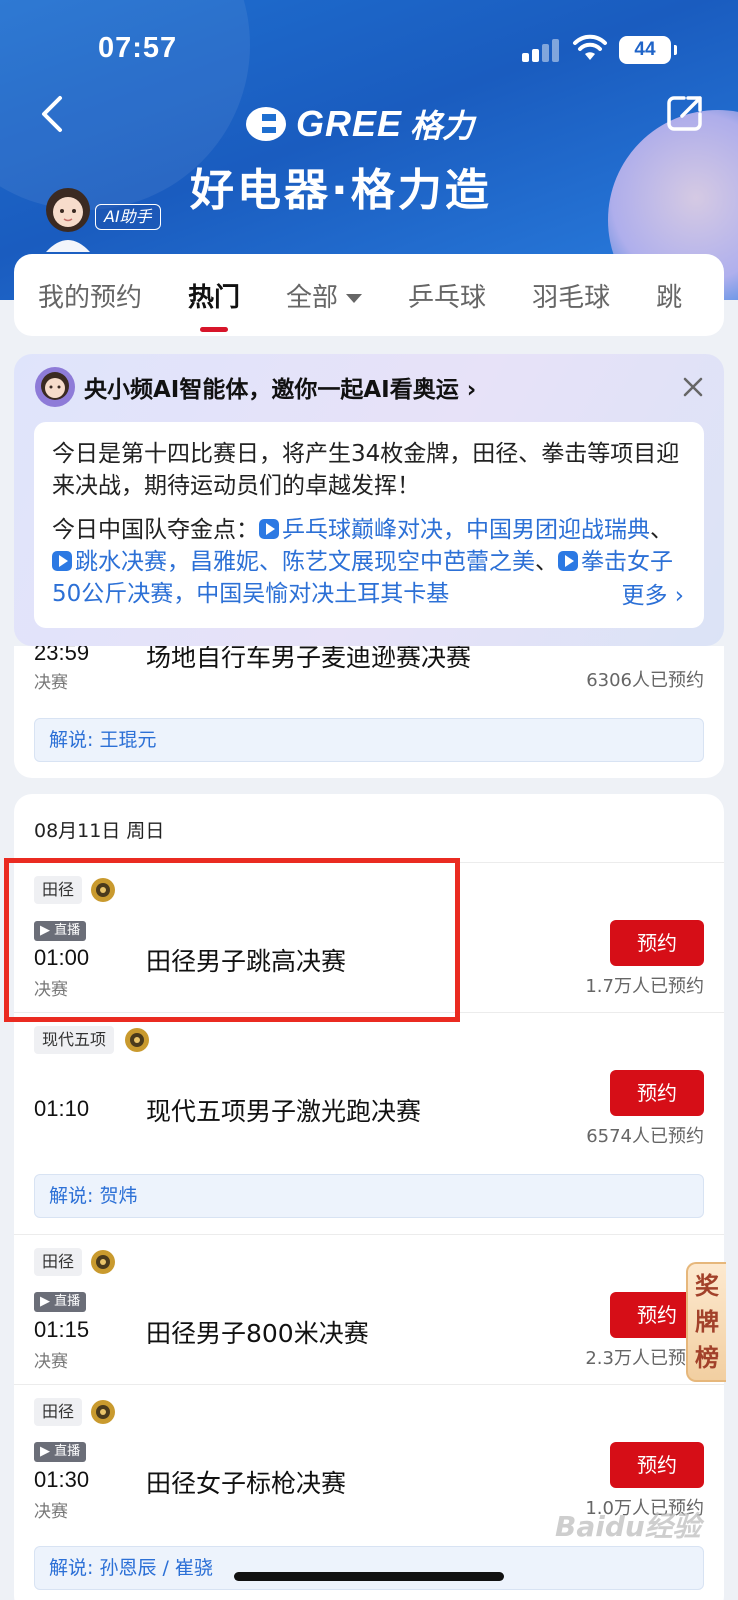 The width and height of the screenshot is (738, 1600). What do you see at coordinates (128, 217) in the screenshot?
I see `ai-assistant-tag: AI助手` at bounding box center [128, 217].